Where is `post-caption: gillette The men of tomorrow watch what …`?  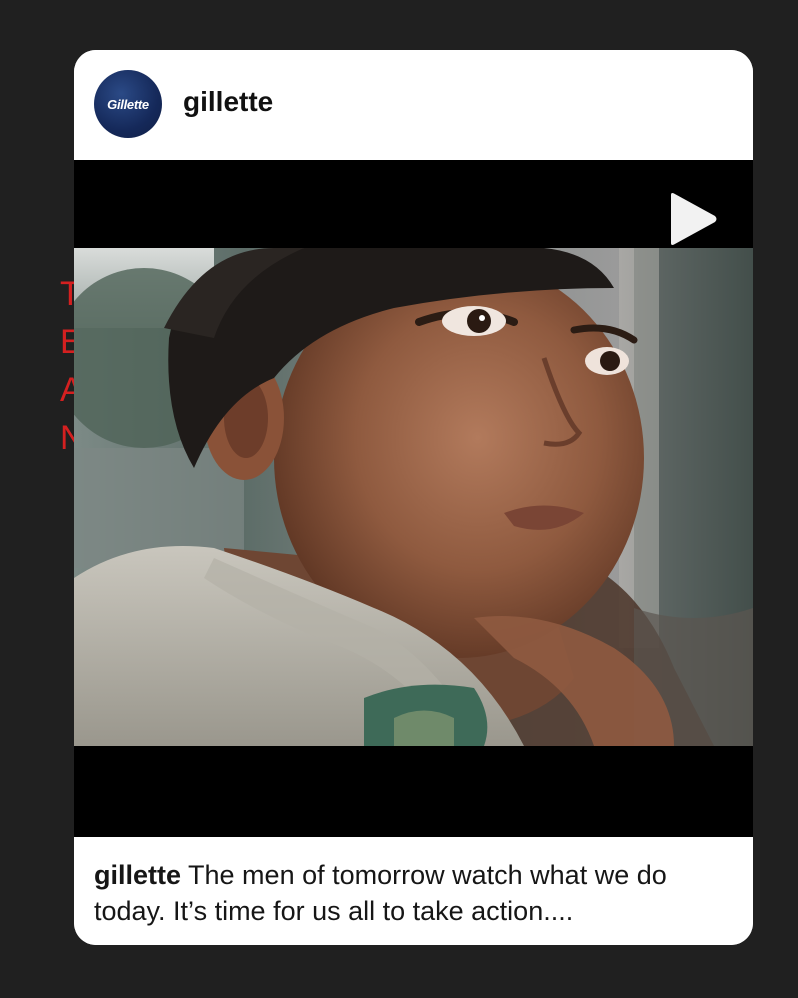
post-caption: gillette The men of tomorrow watch what … is located at coordinates (413, 891).